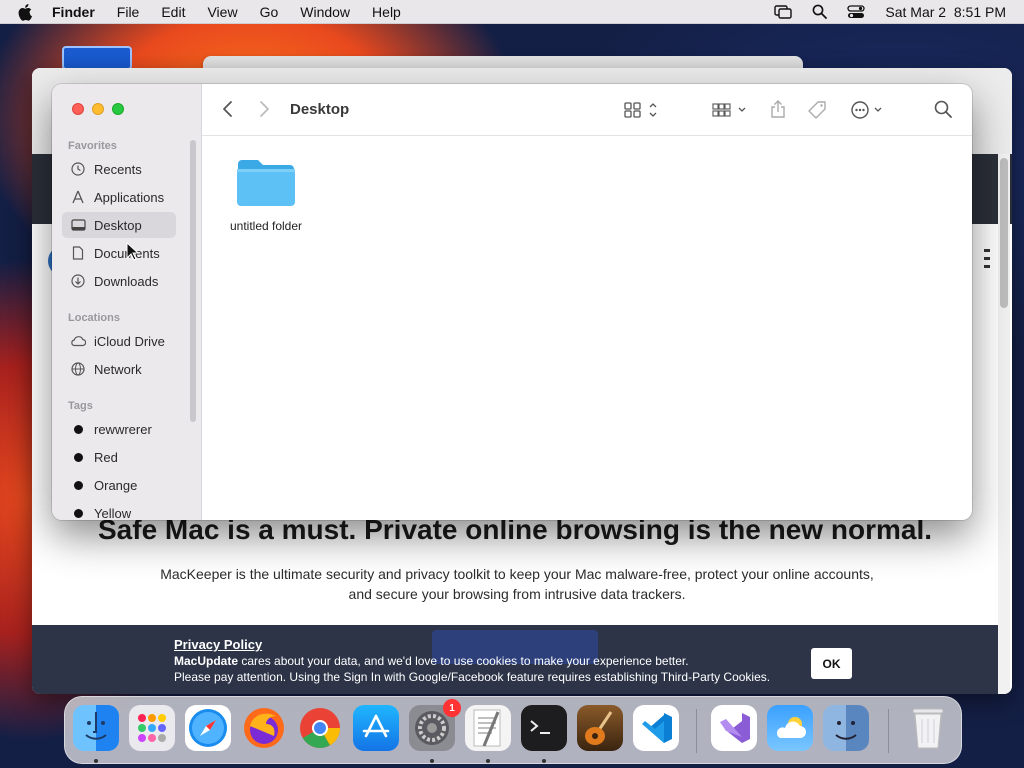 The width and height of the screenshot is (1024, 768). I want to click on sidebar-tag-red: Red, so click(119, 457).